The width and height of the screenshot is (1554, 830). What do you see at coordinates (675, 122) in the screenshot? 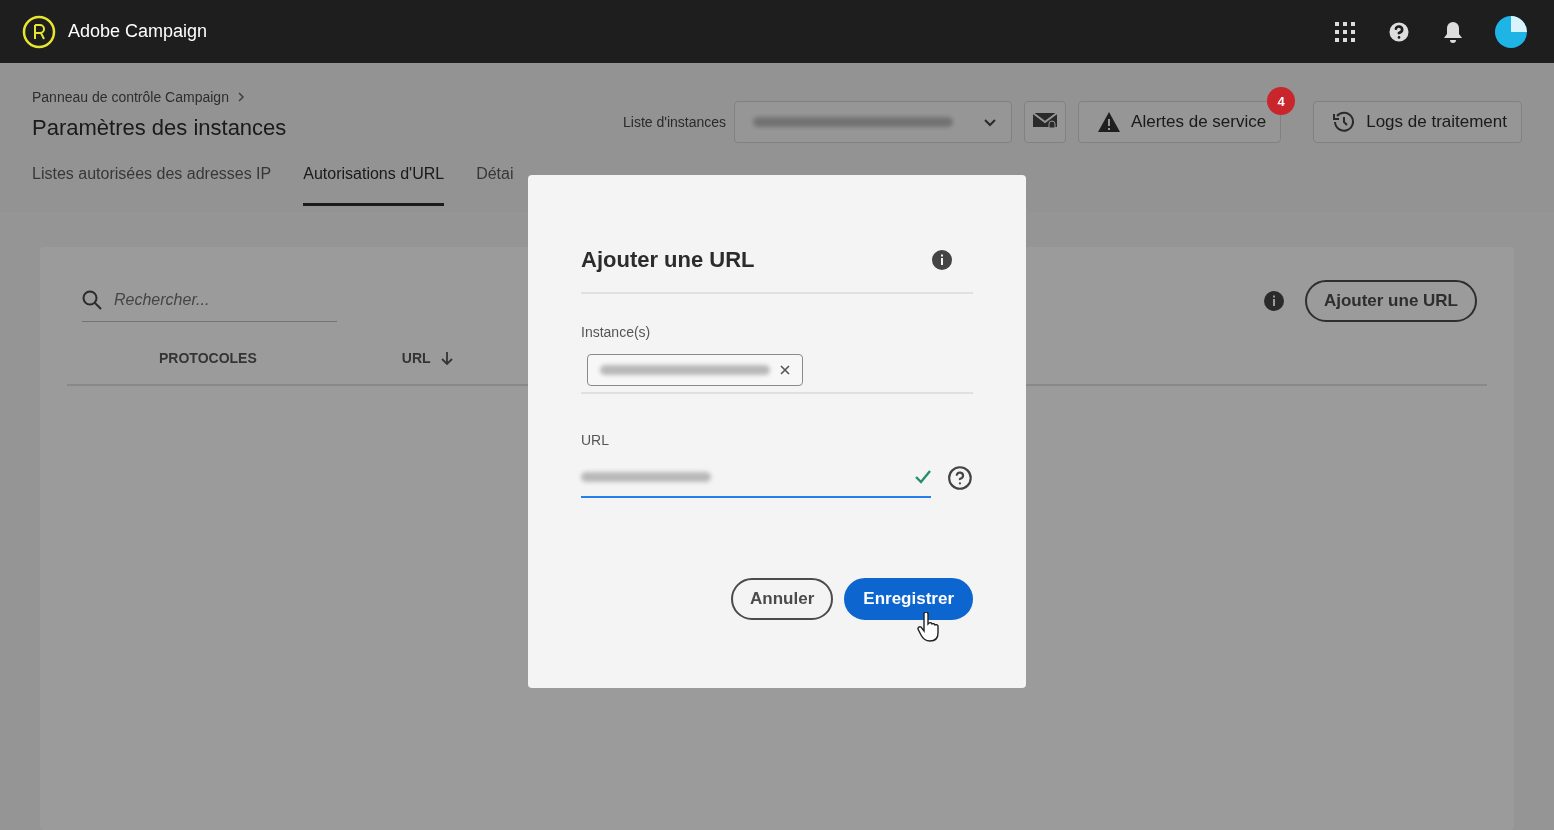
I see `instance-list-label: Liste d'instances` at bounding box center [675, 122].